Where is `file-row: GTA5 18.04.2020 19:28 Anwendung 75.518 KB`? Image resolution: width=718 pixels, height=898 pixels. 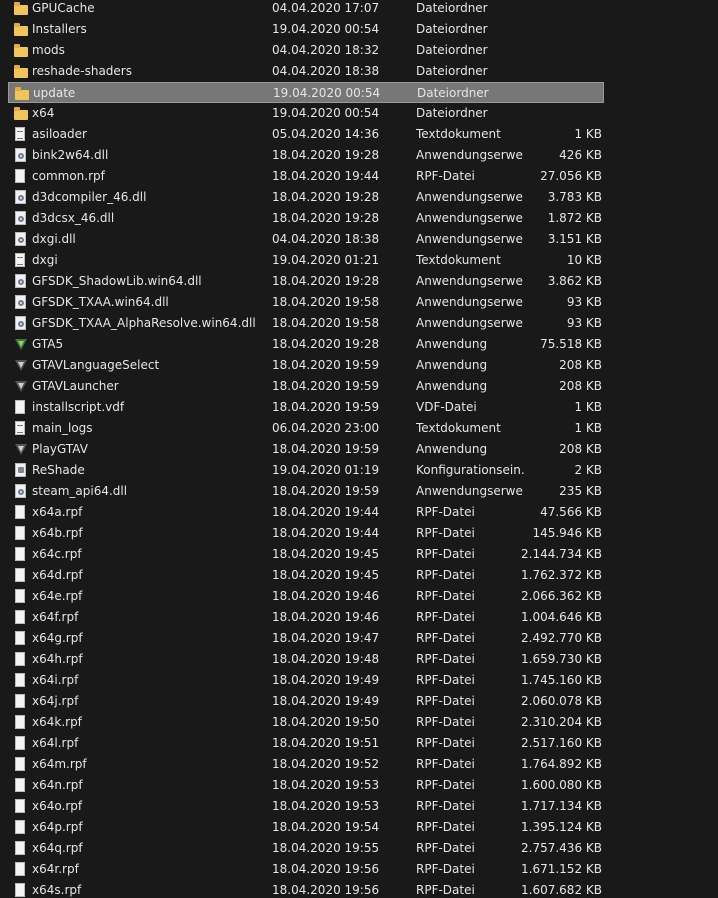
file-row: GTA5 18.04.2020 19:28 Anwendung 75.518 KB is located at coordinates (305, 344).